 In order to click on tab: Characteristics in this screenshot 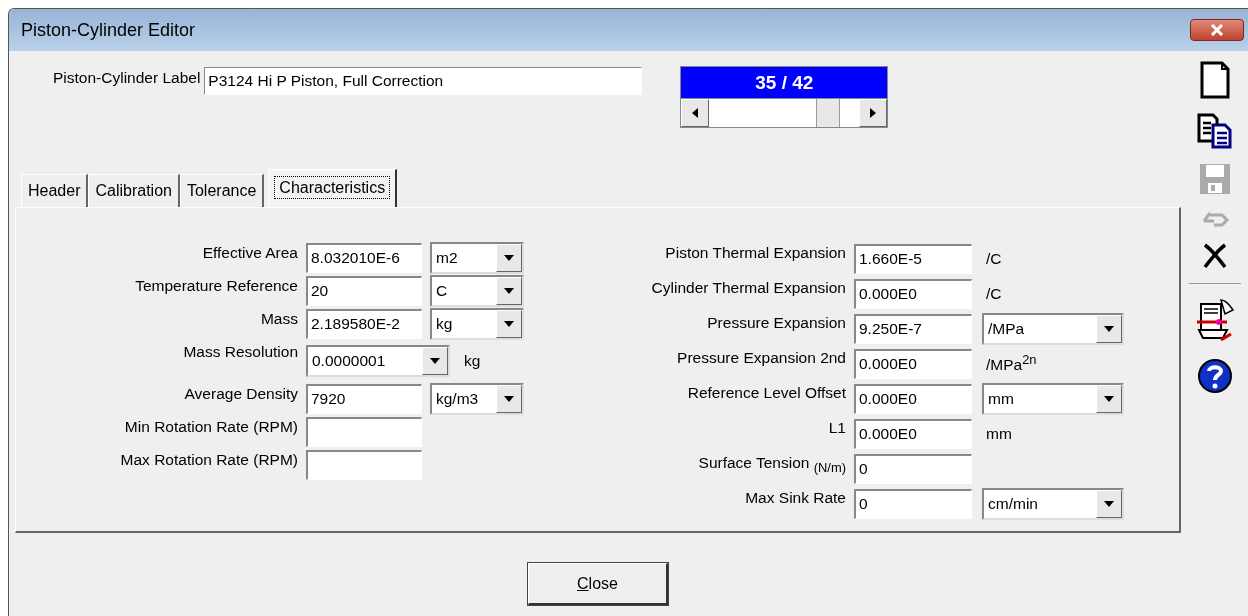, I will do `click(333, 188)`.